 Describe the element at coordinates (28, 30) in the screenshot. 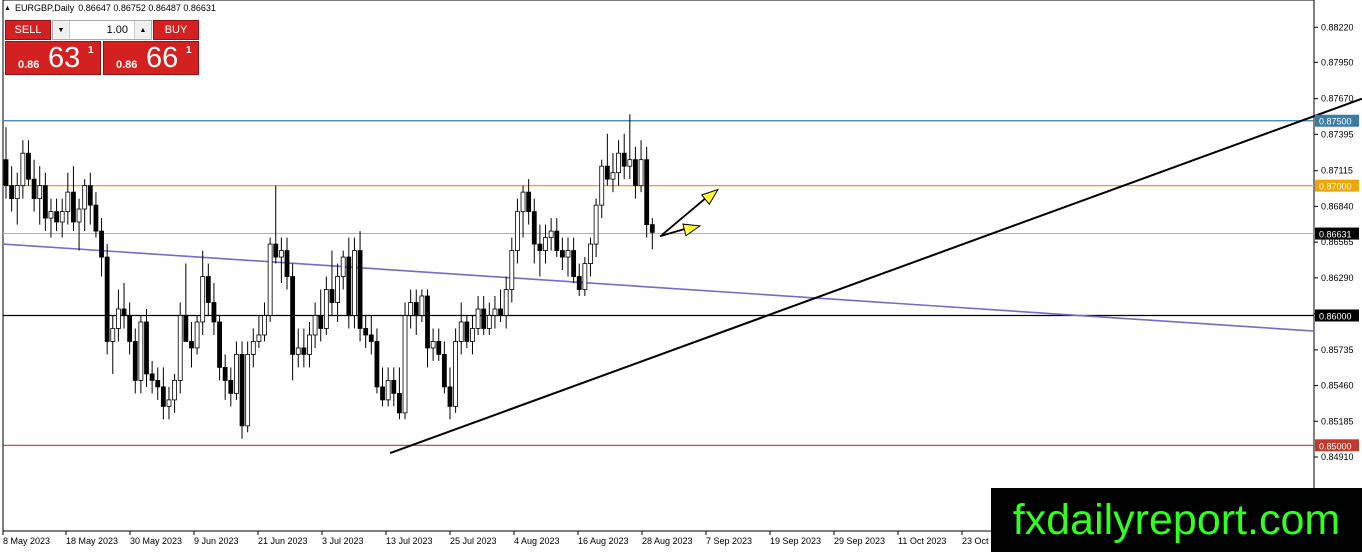

I see `sell-button: SELL` at that location.